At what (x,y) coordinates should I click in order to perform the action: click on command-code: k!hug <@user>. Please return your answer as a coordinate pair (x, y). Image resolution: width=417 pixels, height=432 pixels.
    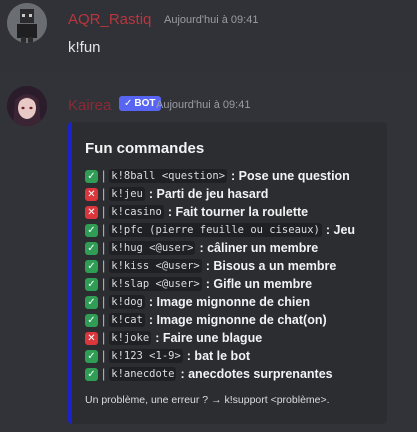
    Looking at the image, I should click on (152, 248).